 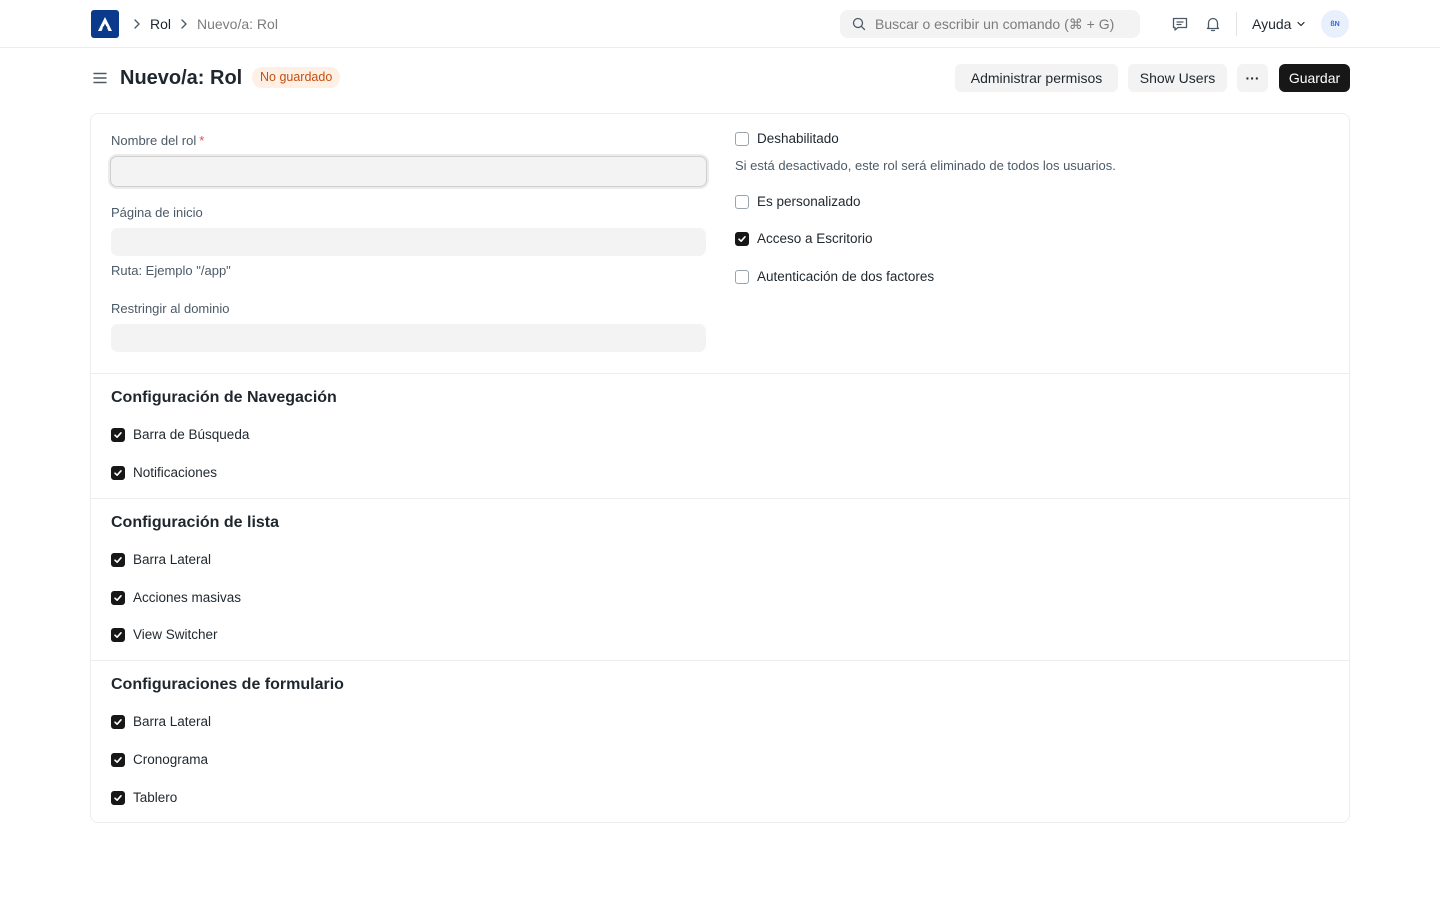 I want to click on manage-permissions-button: Administrar permisos, so click(x=1036, y=78).